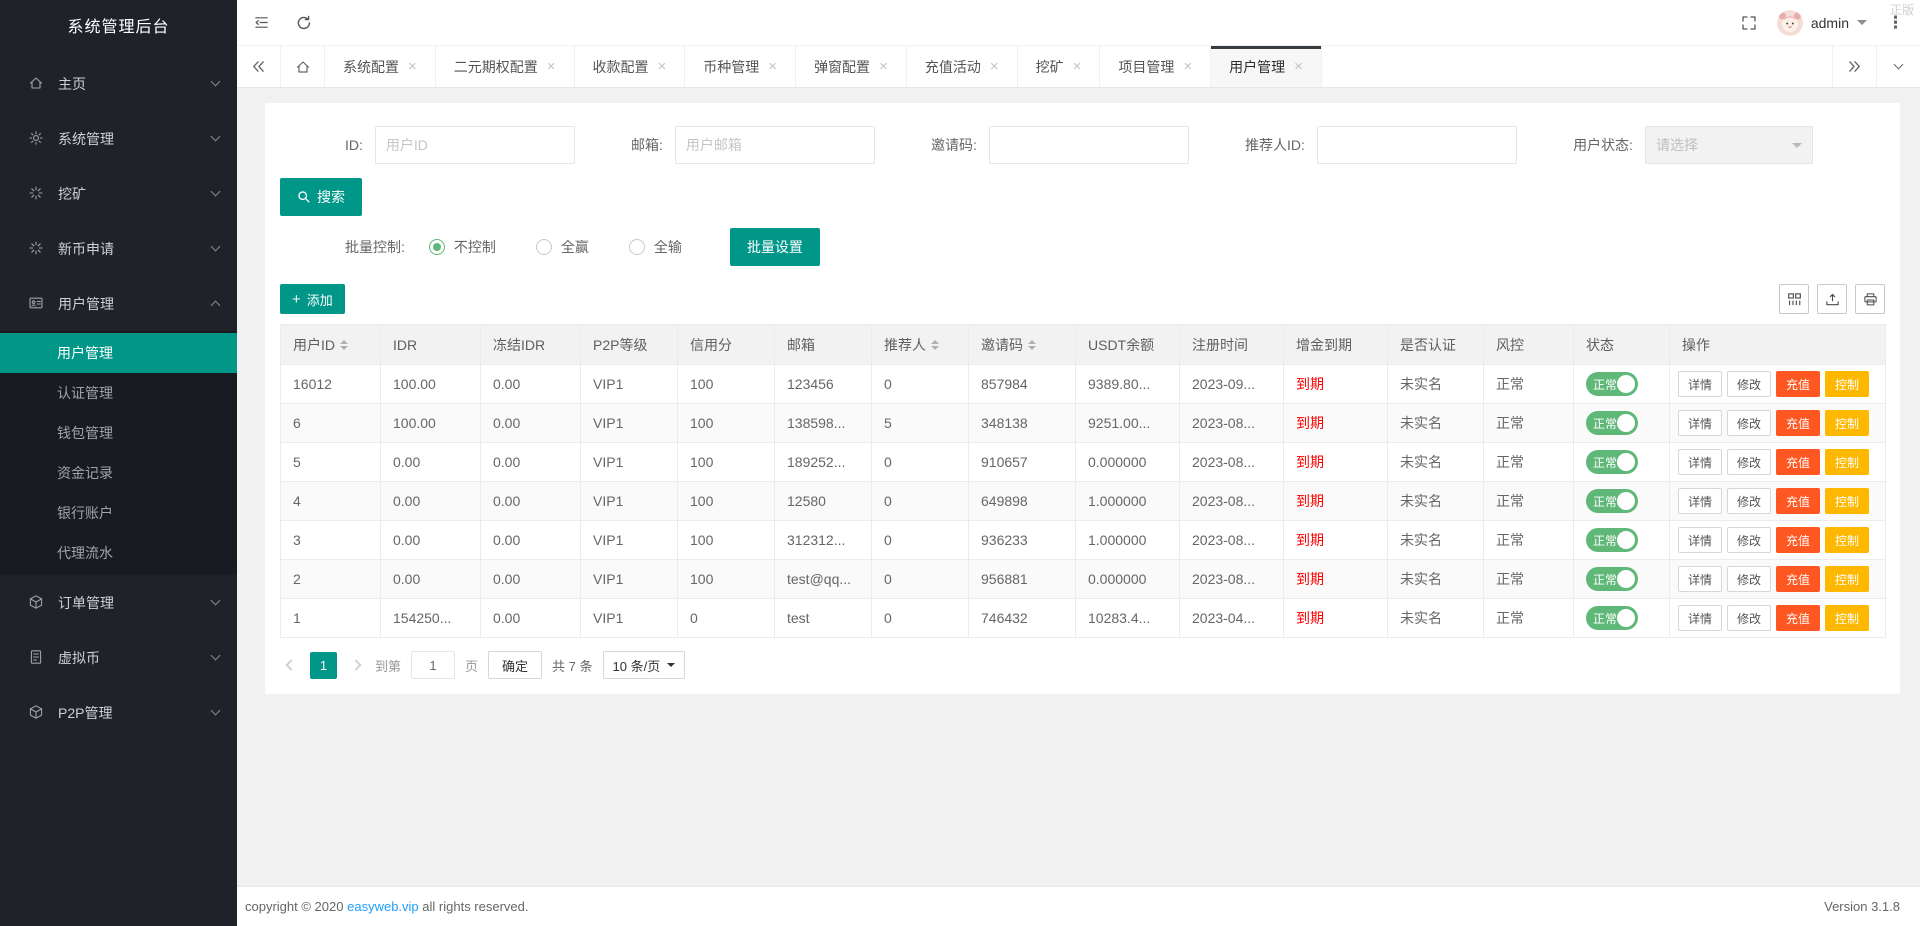 This screenshot has height=926, width=1920. What do you see at coordinates (462, 247) in the screenshot?
I see `radio-no-control: 不控制` at bounding box center [462, 247].